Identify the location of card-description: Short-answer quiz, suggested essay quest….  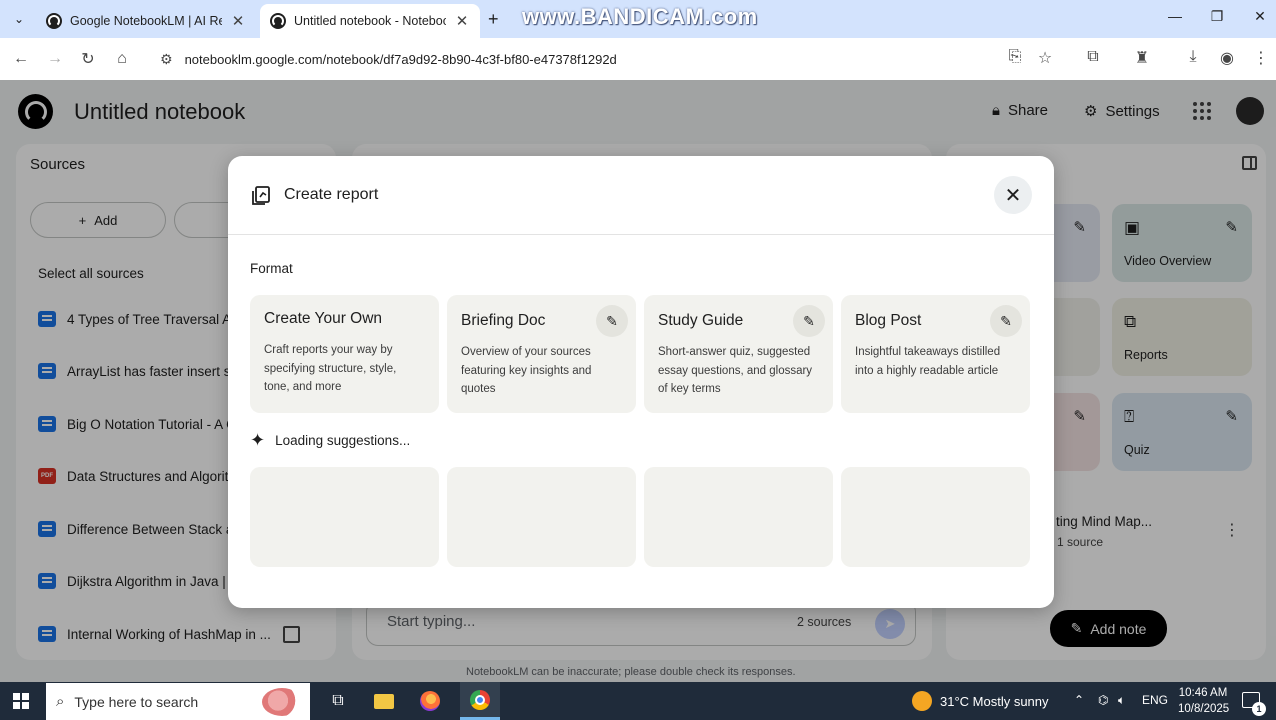
(735, 370).